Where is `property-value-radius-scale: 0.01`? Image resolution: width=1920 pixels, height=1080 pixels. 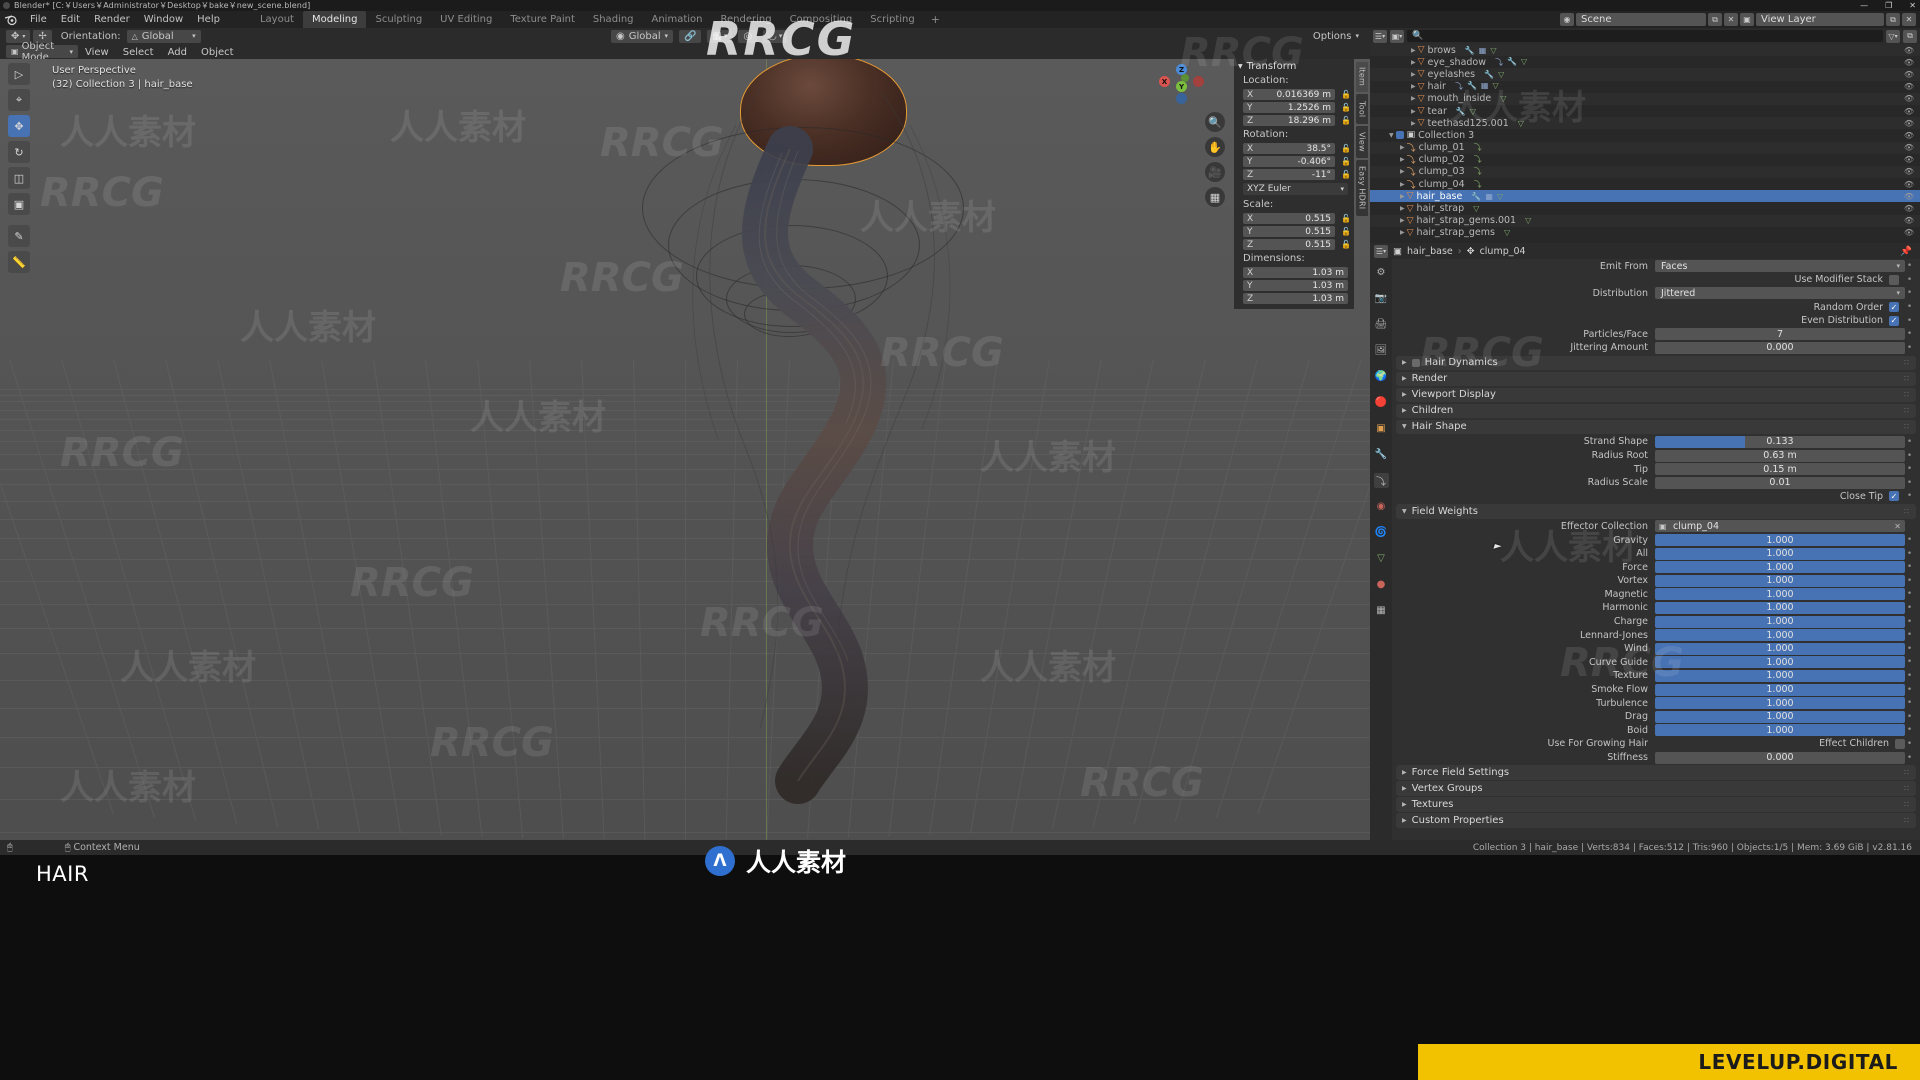 property-value-radius-scale: 0.01 is located at coordinates (1780, 482).